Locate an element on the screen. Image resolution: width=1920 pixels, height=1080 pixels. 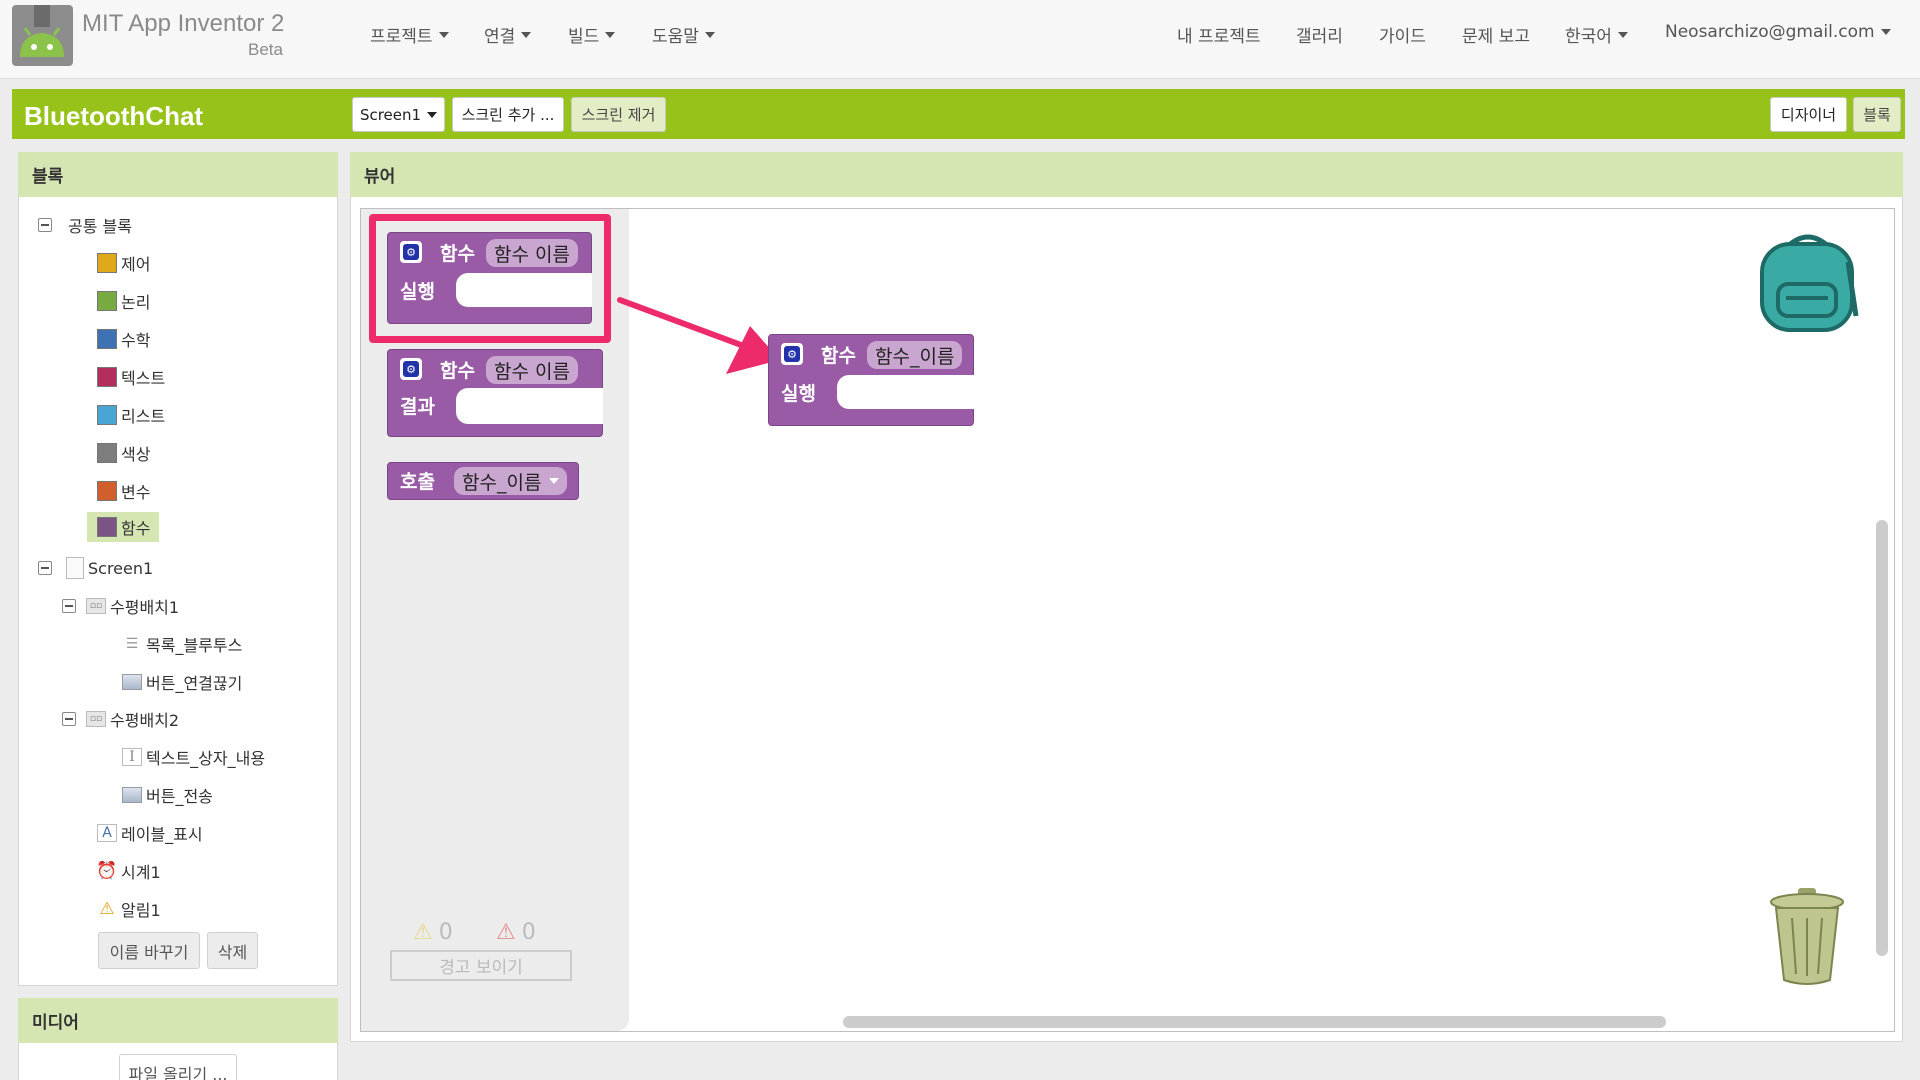
tree-label: 수평배치2 is located at coordinates (145, 720).